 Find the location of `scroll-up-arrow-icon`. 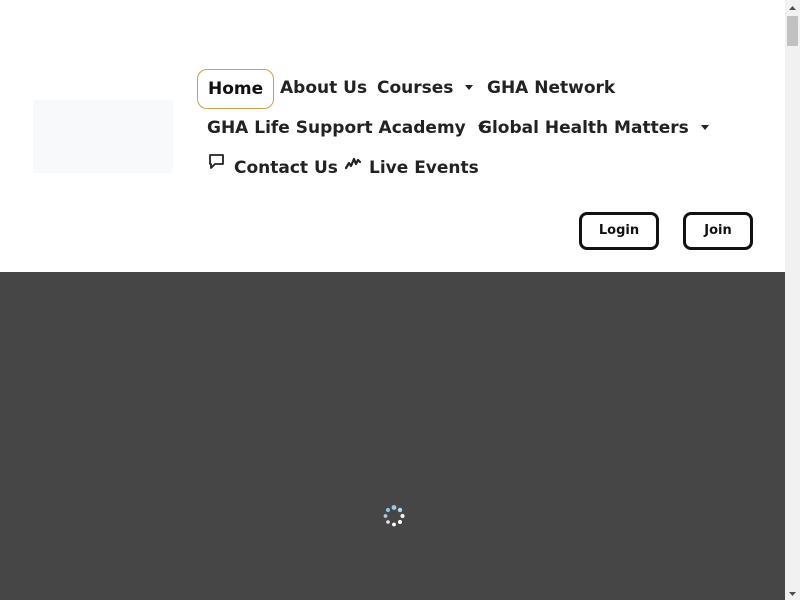

scroll-up-arrow-icon is located at coordinates (792, 7).